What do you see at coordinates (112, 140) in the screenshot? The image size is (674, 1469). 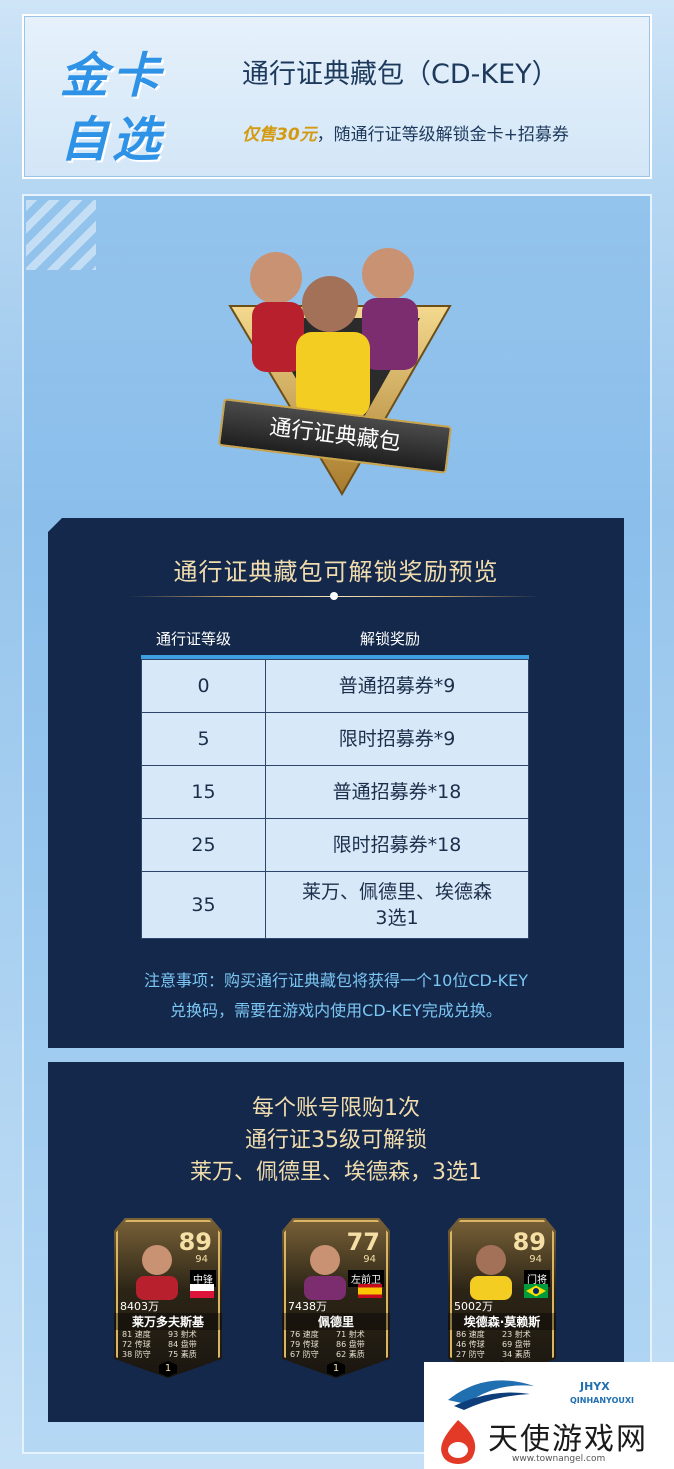 I see `banner-big-title-line2: 自选` at bounding box center [112, 140].